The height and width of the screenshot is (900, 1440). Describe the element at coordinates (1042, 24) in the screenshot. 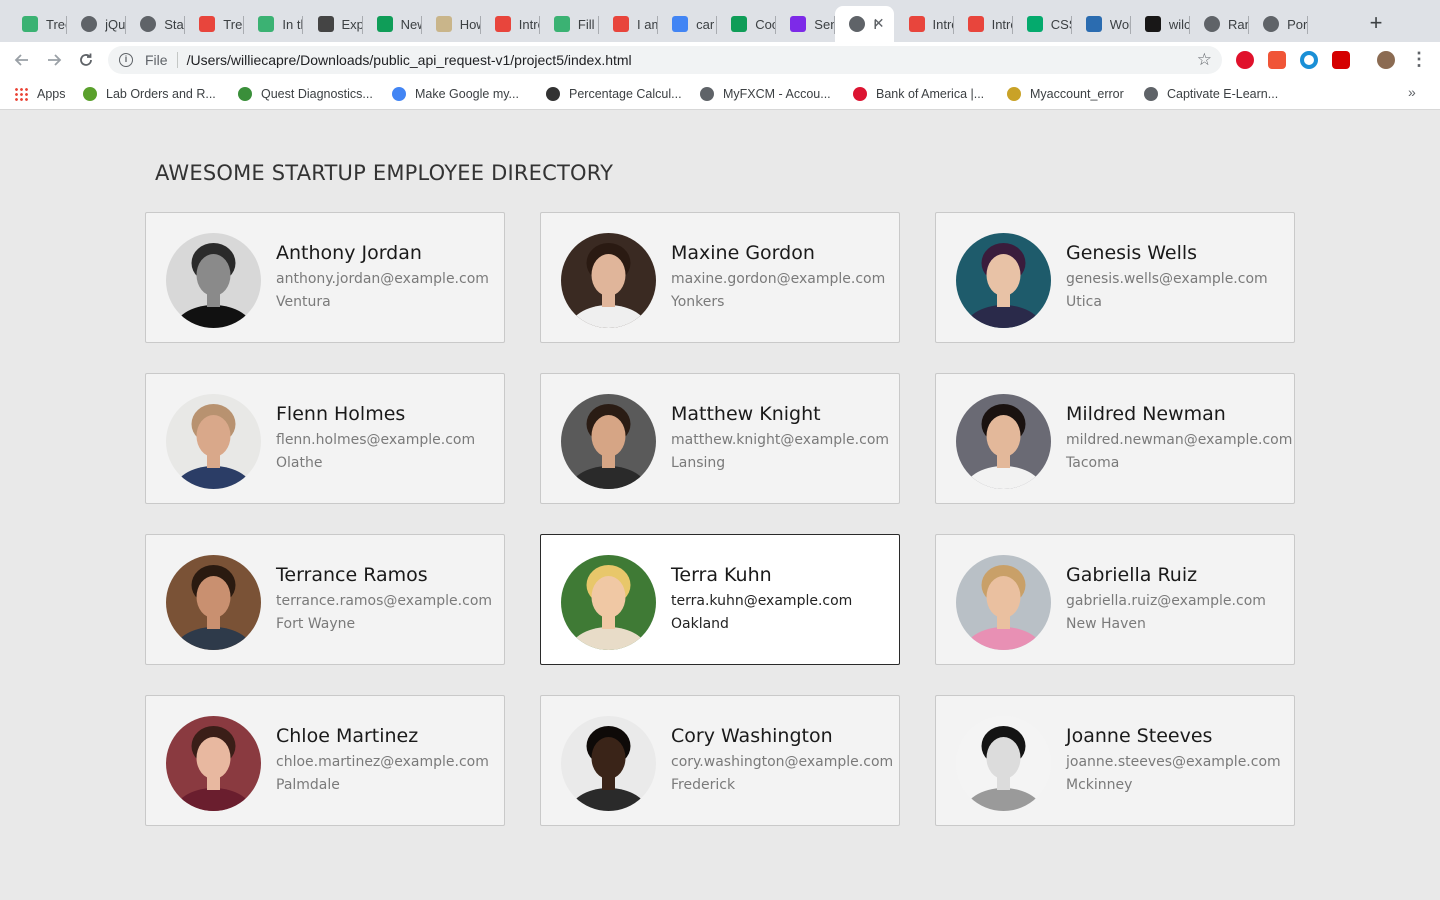

I see `tab-17: CSS` at that location.